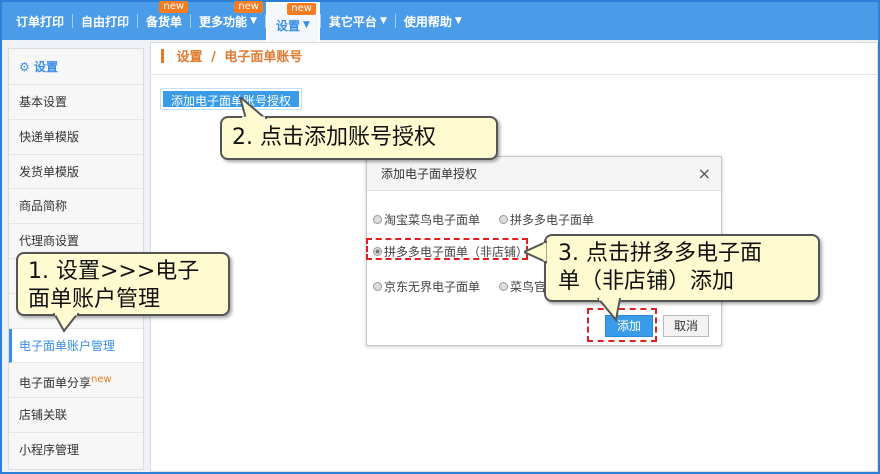 This screenshot has height=474, width=880. I want to click on sidebar-item-miniprogram: 小程序管理, so click(76, 450).